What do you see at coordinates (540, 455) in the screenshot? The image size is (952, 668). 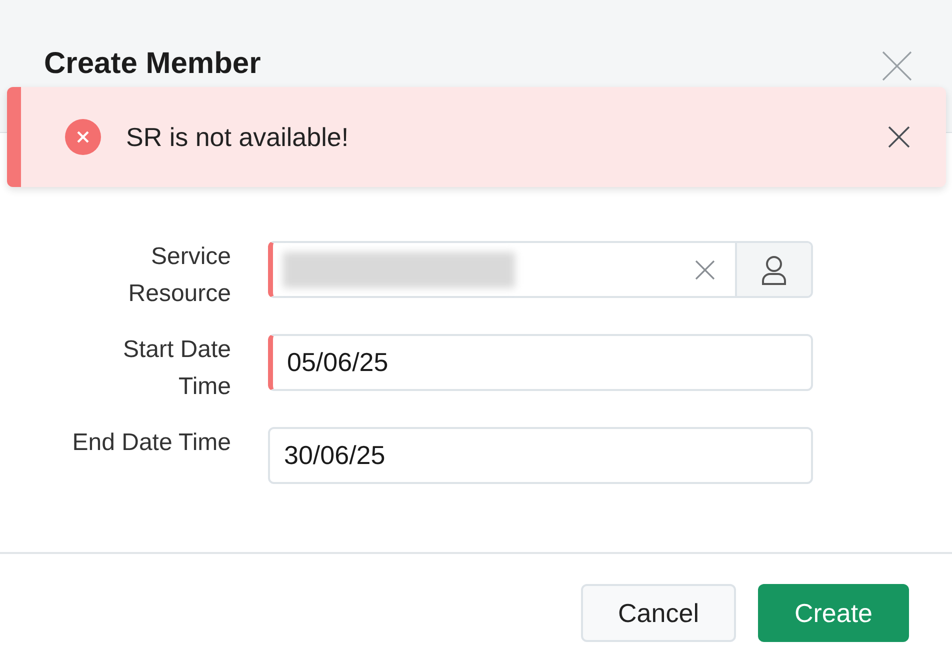 I see `date-time-field: 30/06/25` at bounding box center [540, 455].